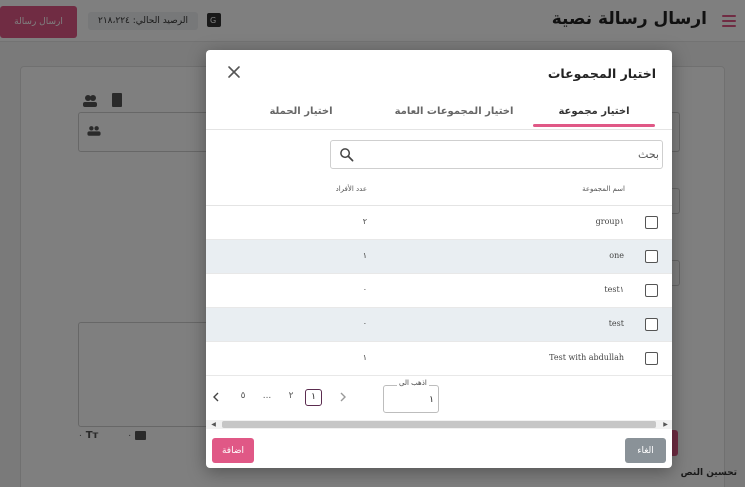 The width and height of the screenshot is (745, 487). Describe the element at coordinates (439, 398) in the screenshot. I see `pagination: ٥ ... ٢ ١ اذهب الى` at that location.